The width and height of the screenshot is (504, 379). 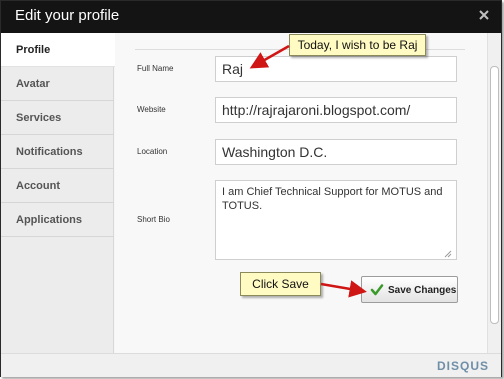 I want to click on dialog-title: Edit your profile, so click(x=67, y=15).